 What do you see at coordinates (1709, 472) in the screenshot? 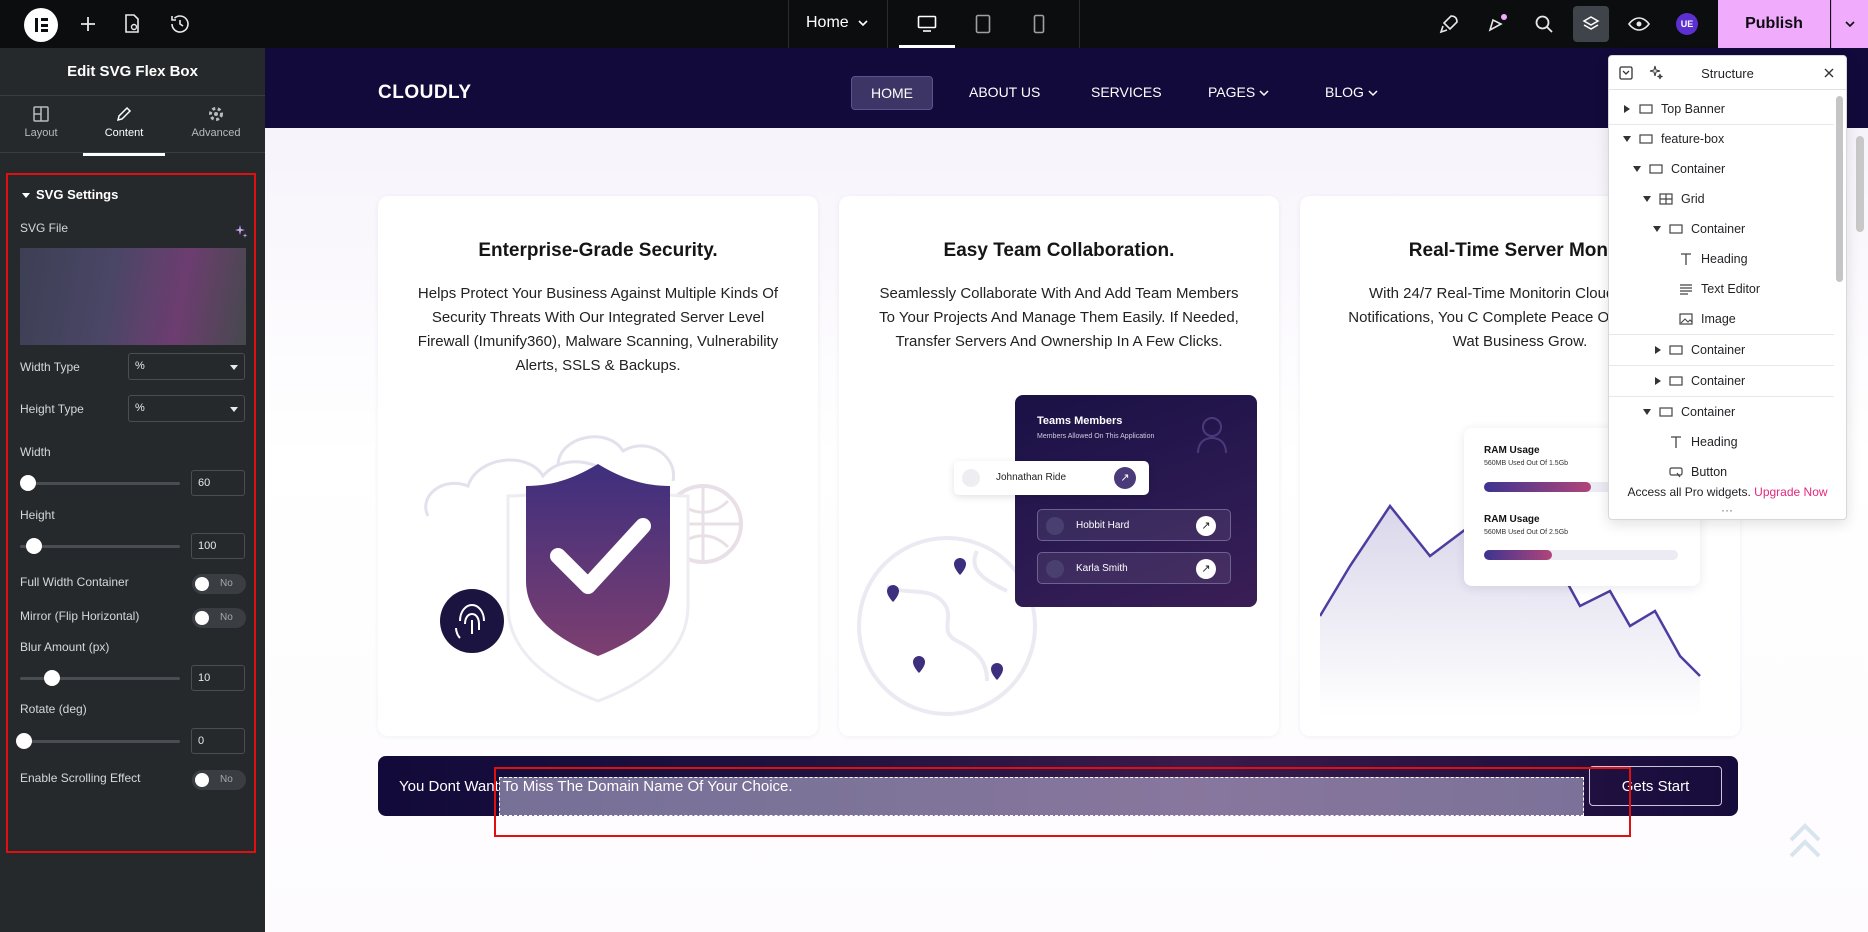
I see `row-label: Button` at bounding box center [1709, 472].